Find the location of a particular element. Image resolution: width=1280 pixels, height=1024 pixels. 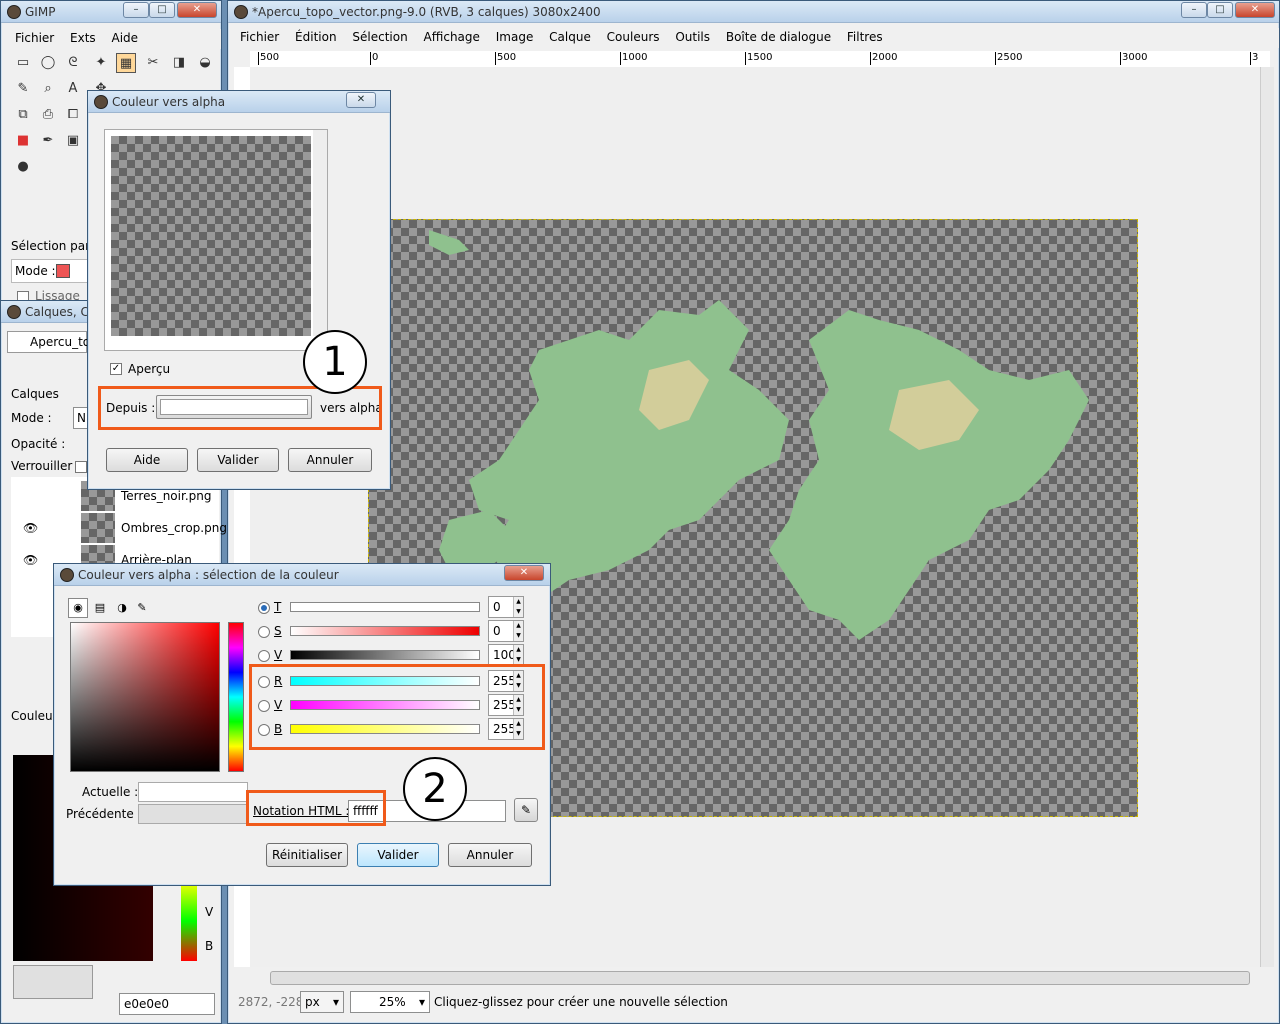

menu-couleurs: Couleurs is located at coordinates (633, 37).